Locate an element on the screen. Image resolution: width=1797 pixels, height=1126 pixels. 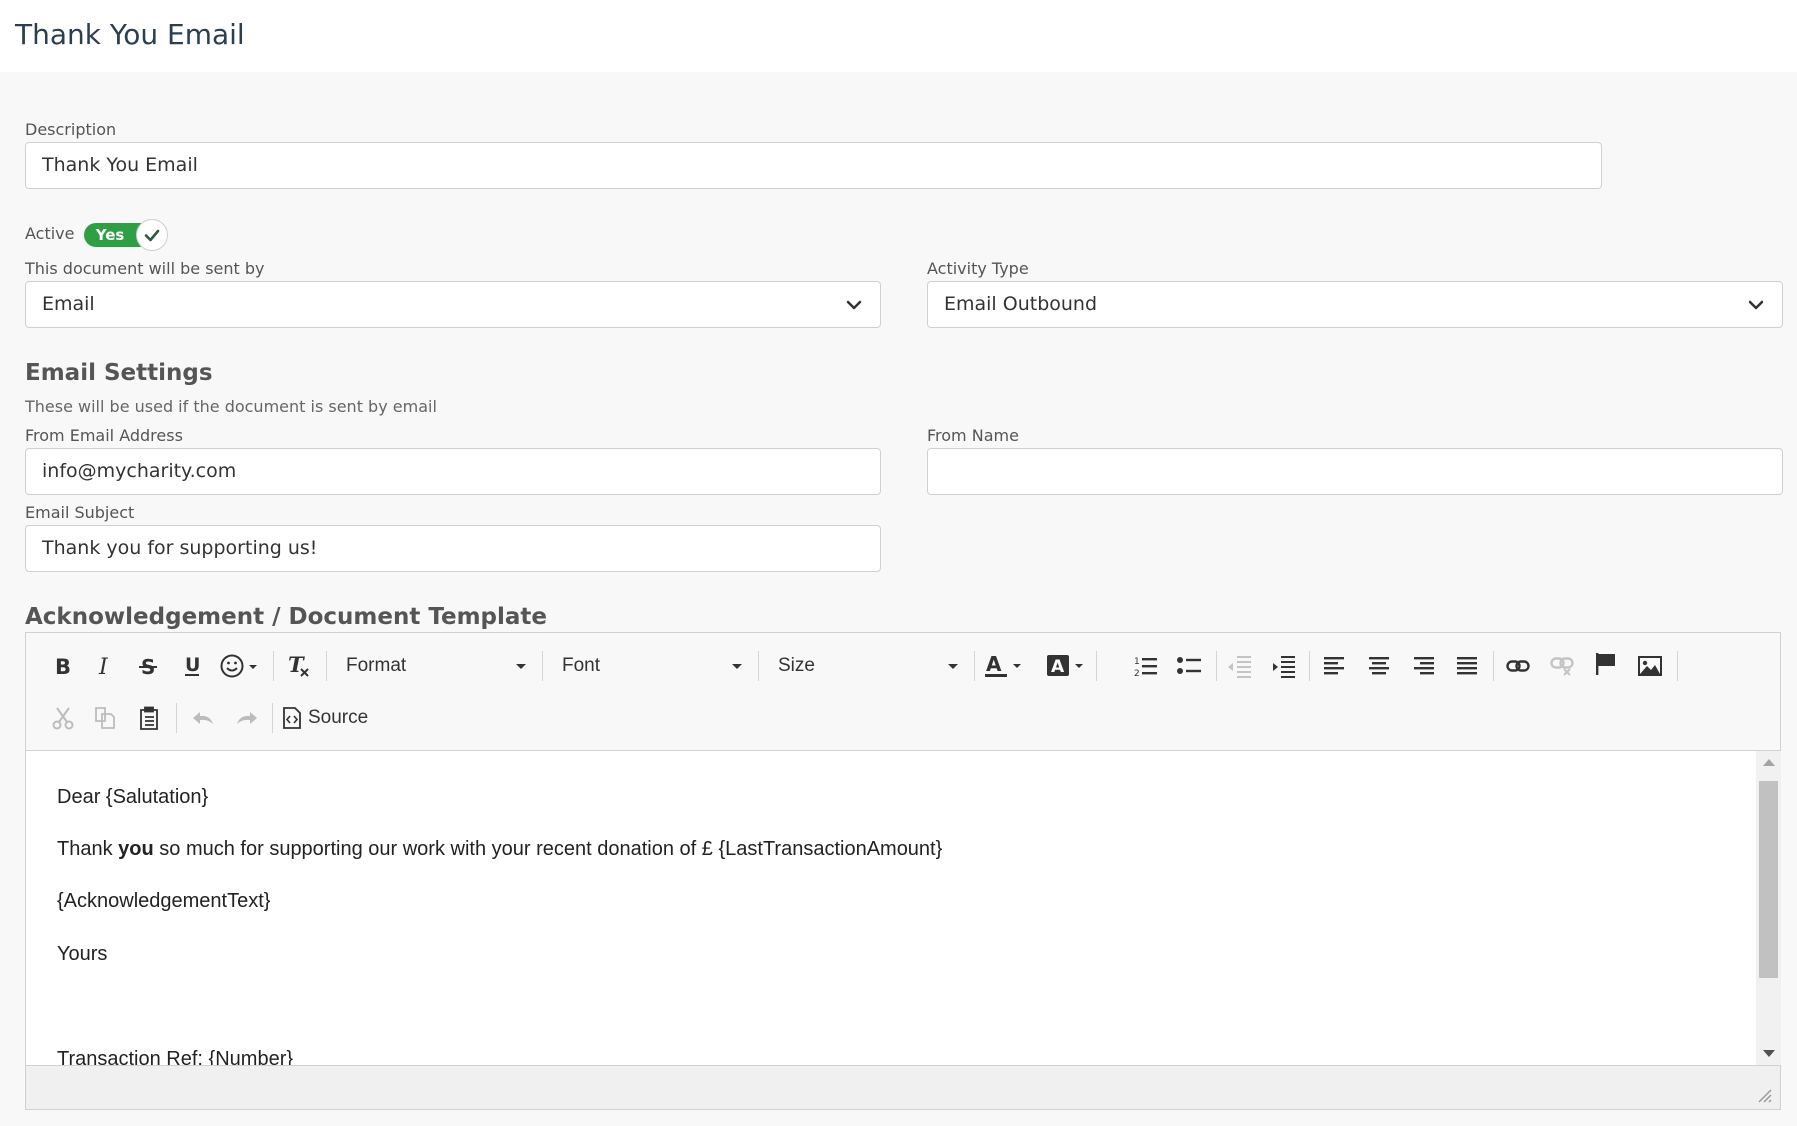
body-line-transaction-ref: Transaction Ref: {Number} is located at coordinates (175, 1056).